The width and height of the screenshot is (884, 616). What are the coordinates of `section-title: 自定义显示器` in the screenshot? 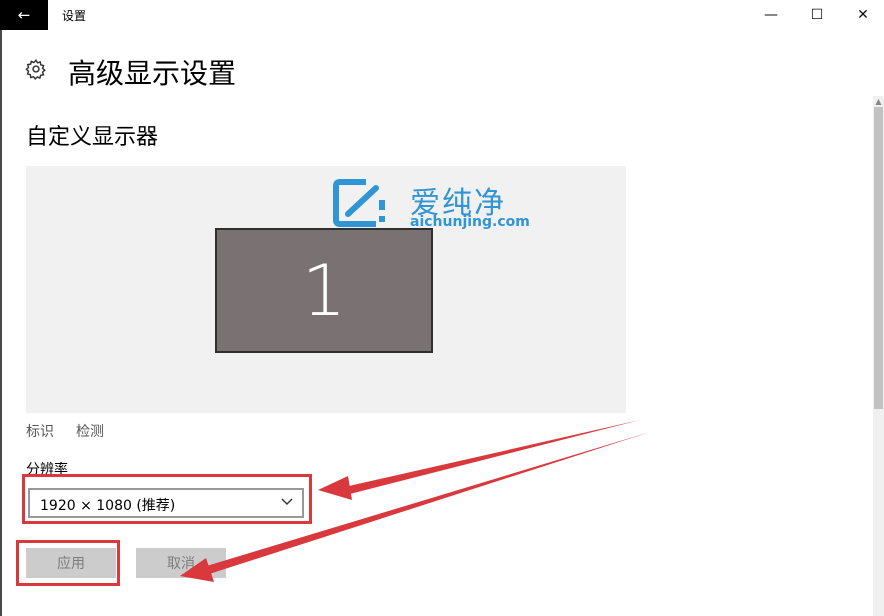 It's located at (92, 137).